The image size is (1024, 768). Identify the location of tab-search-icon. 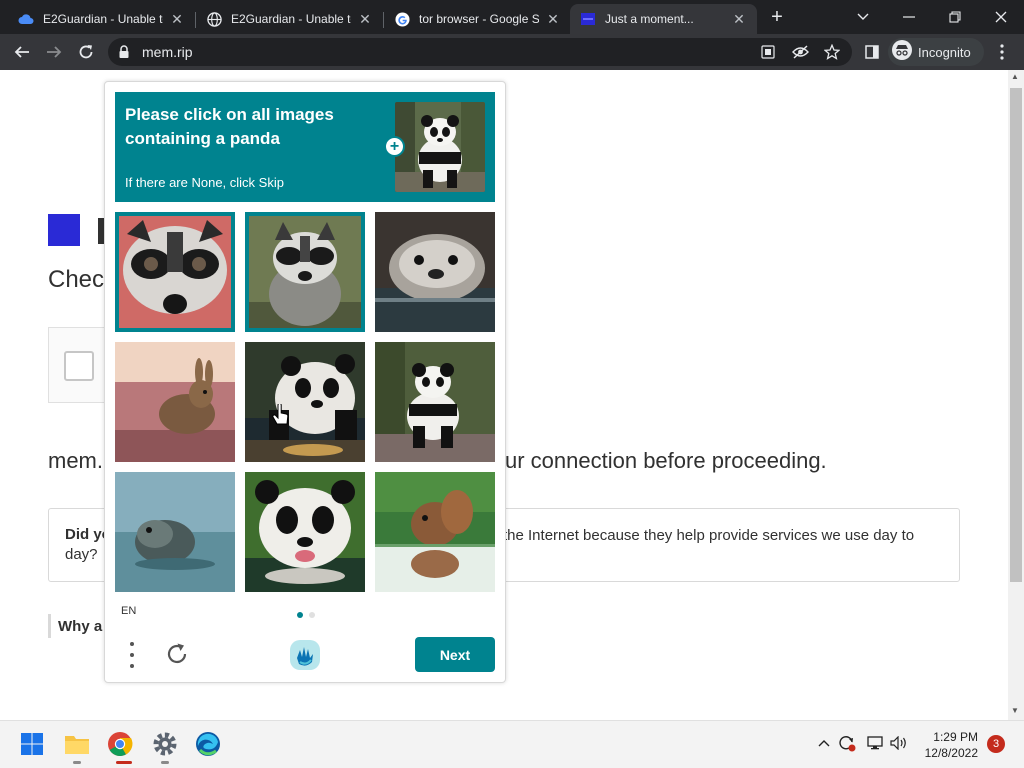
(863, 17).